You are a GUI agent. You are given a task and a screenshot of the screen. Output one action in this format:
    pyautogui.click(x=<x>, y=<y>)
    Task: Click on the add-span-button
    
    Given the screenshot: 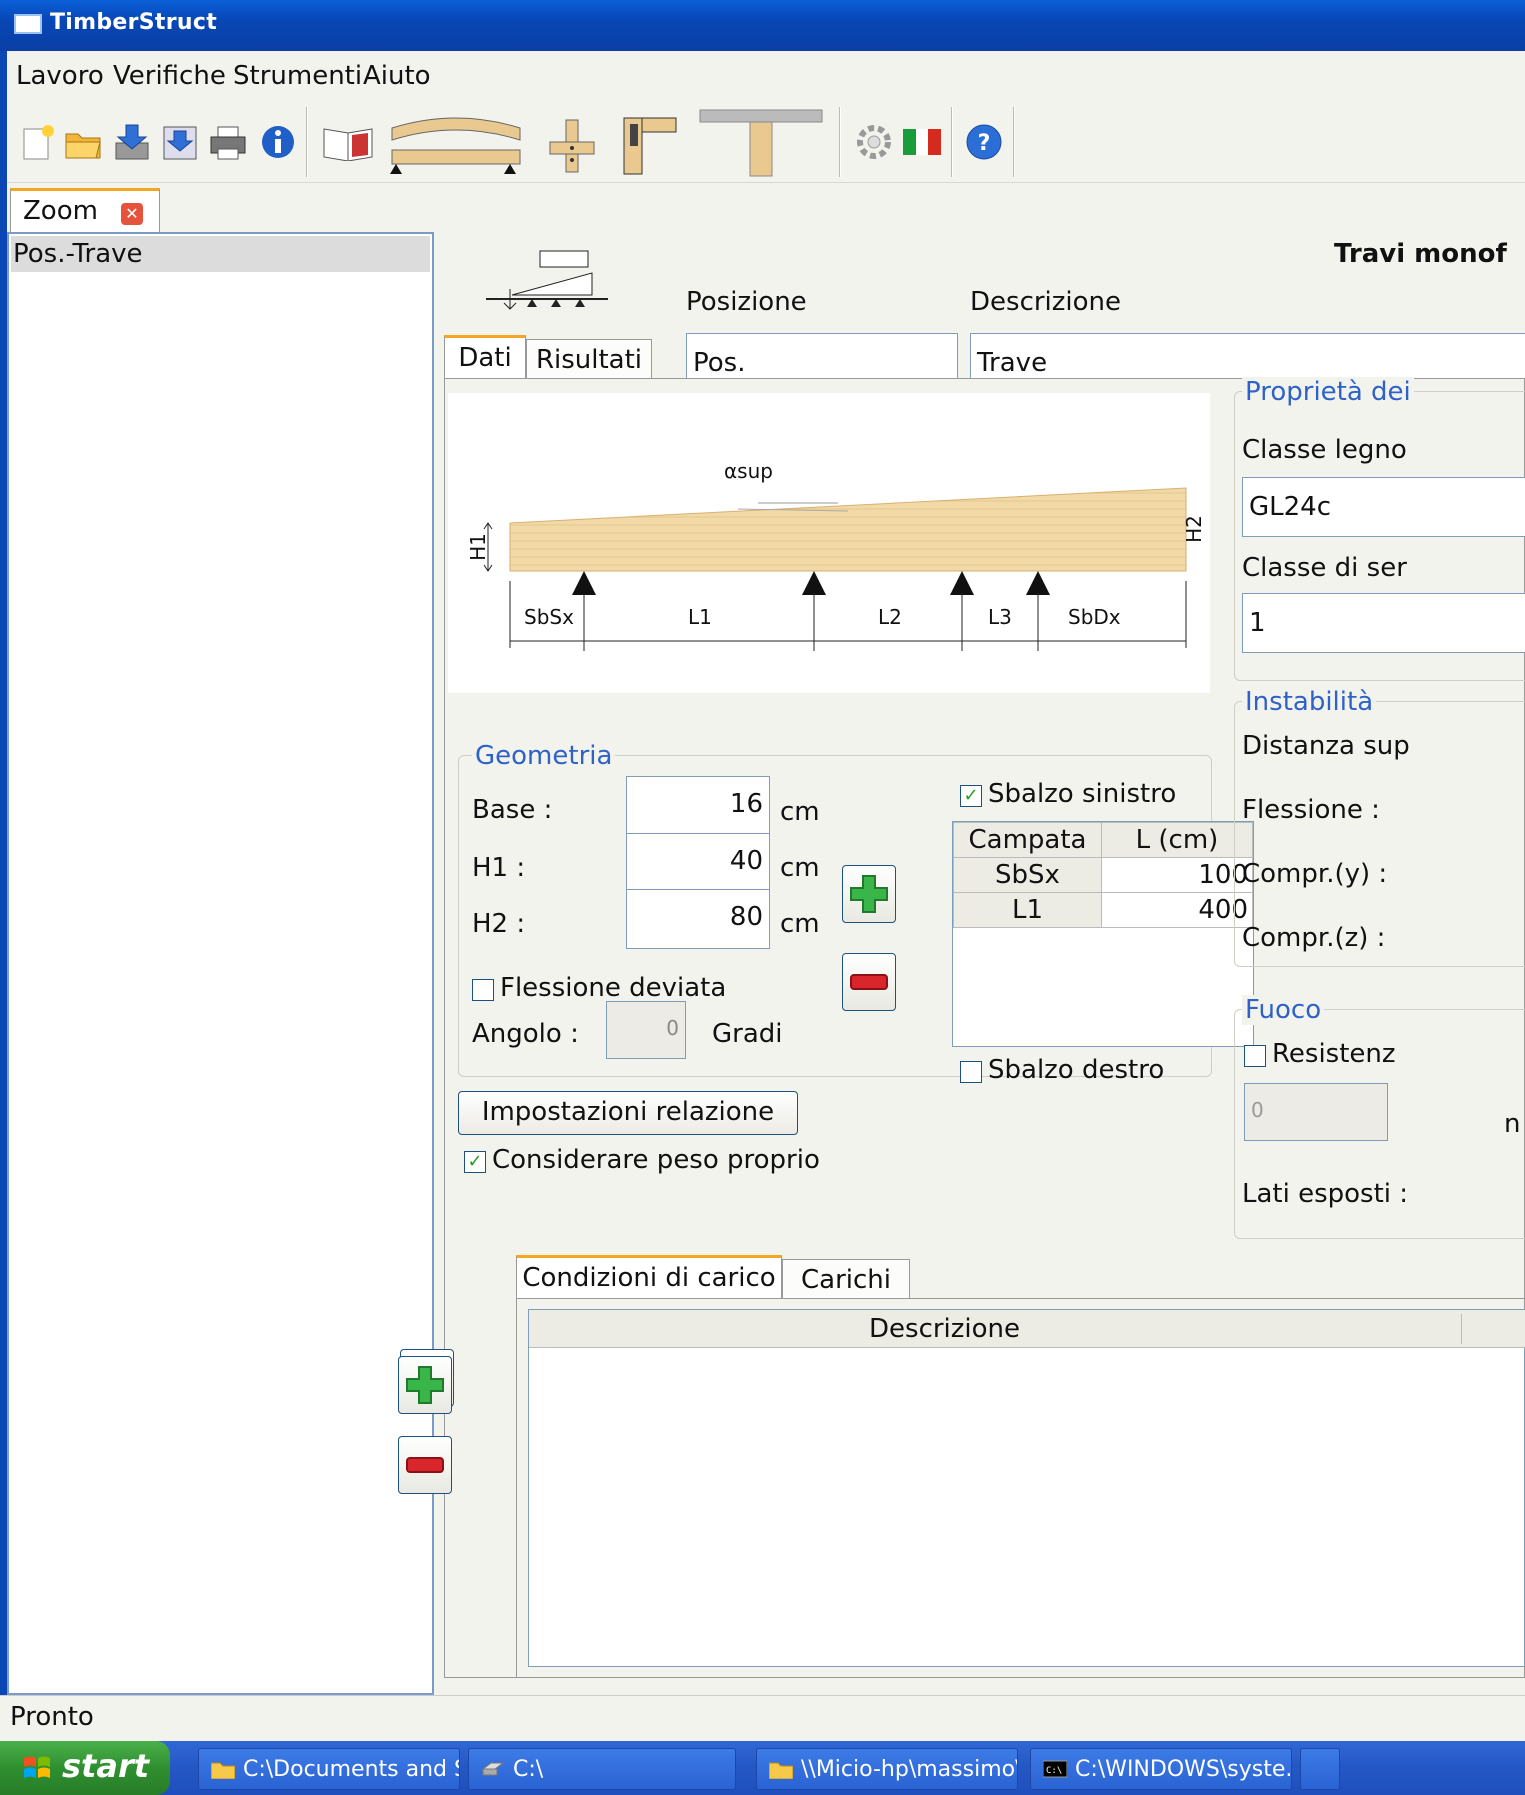 What is the action you would take?
    pyautogui.click(x=869, y=894)
    